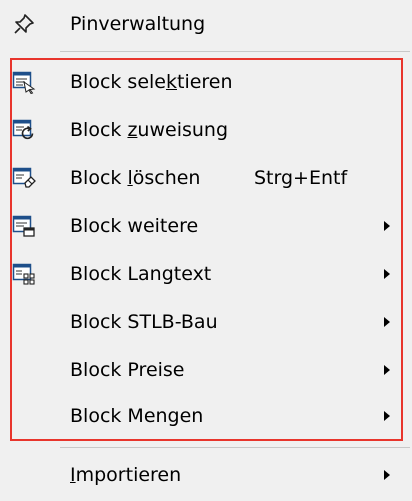 Image resolution: width=412 pixels, height=501 pixels. Describe the element at coordinates (141, 274) in the screenshot. I see `menu-item-label: Block Langtext` at that location.